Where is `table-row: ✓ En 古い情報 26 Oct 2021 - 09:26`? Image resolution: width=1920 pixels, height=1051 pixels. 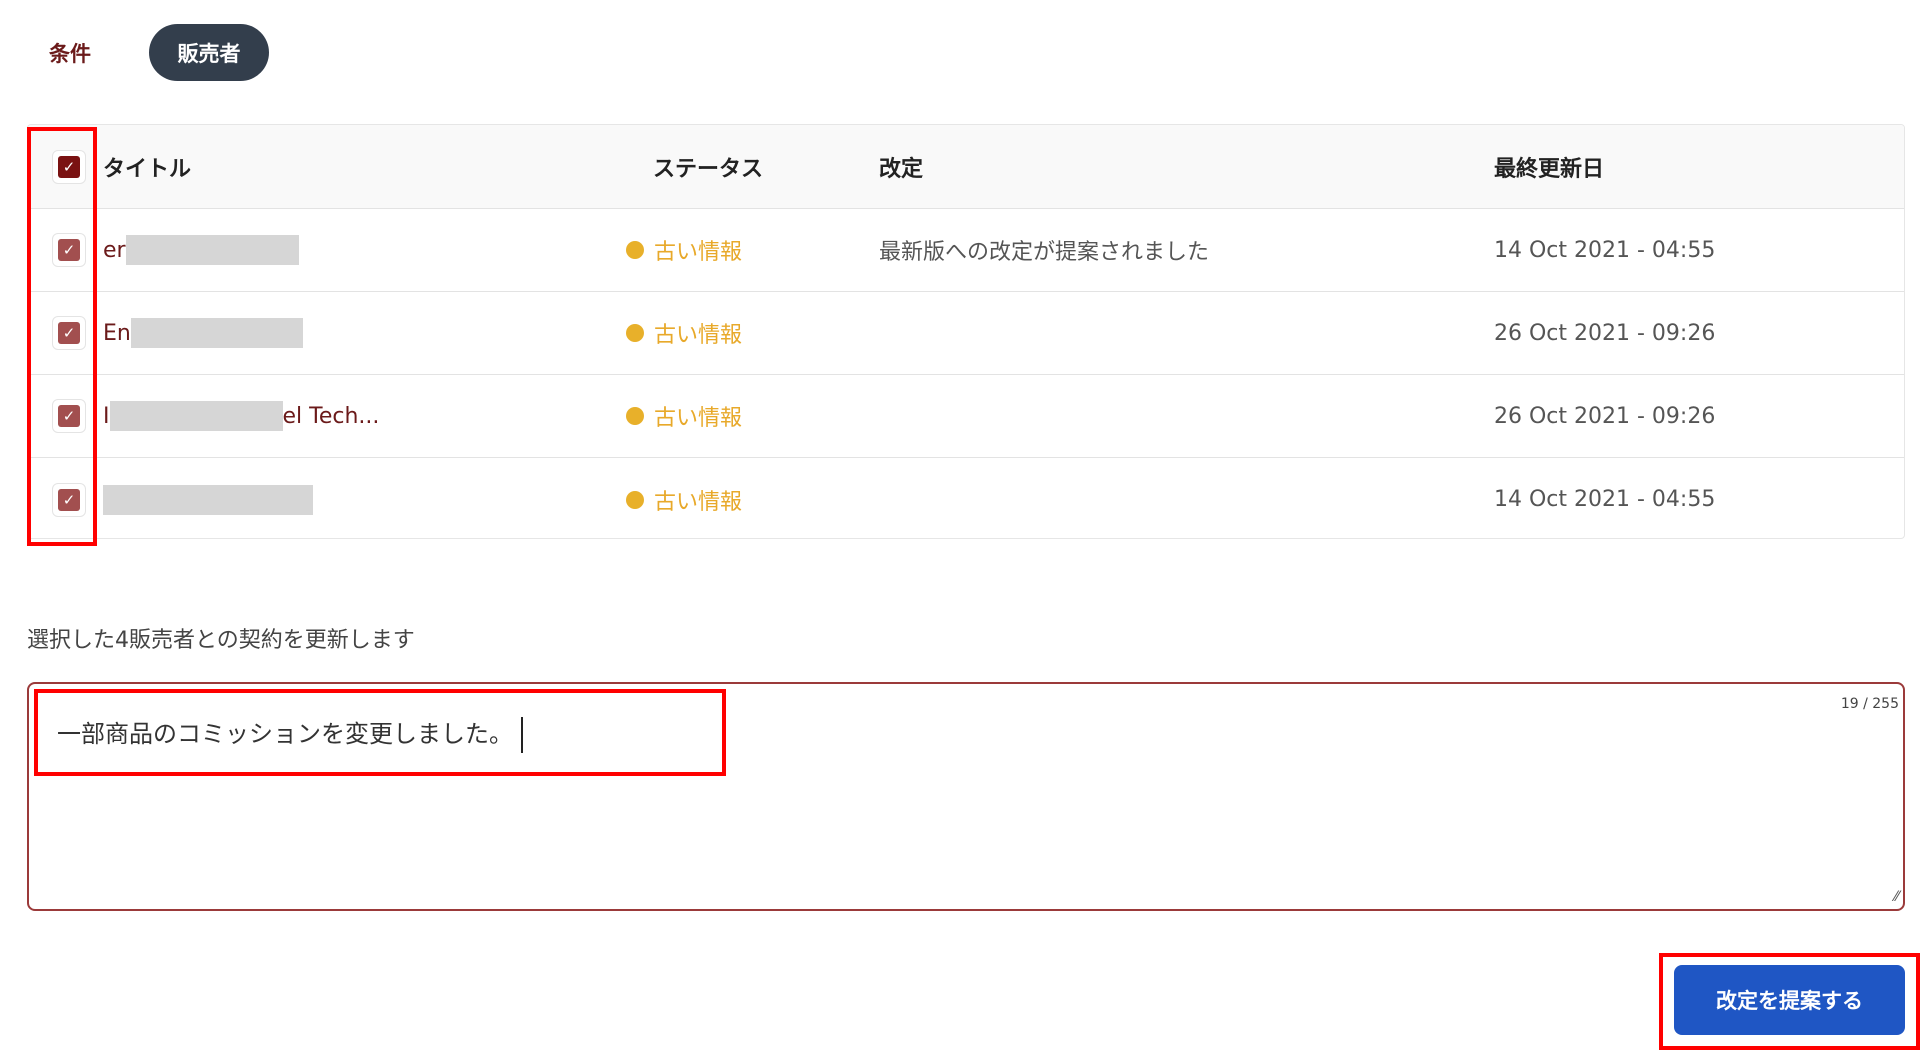
table-row: ✓ En 古い情報 26 Oct 2021 - 09:26 is located at coordinates (966, 333).